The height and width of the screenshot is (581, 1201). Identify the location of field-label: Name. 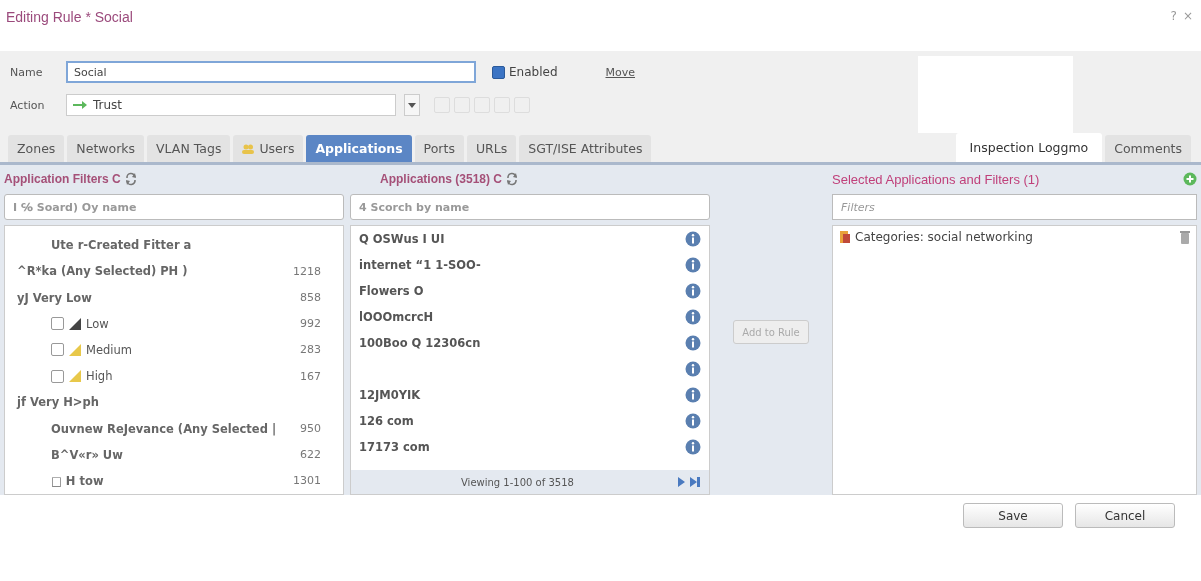
(27, 72).